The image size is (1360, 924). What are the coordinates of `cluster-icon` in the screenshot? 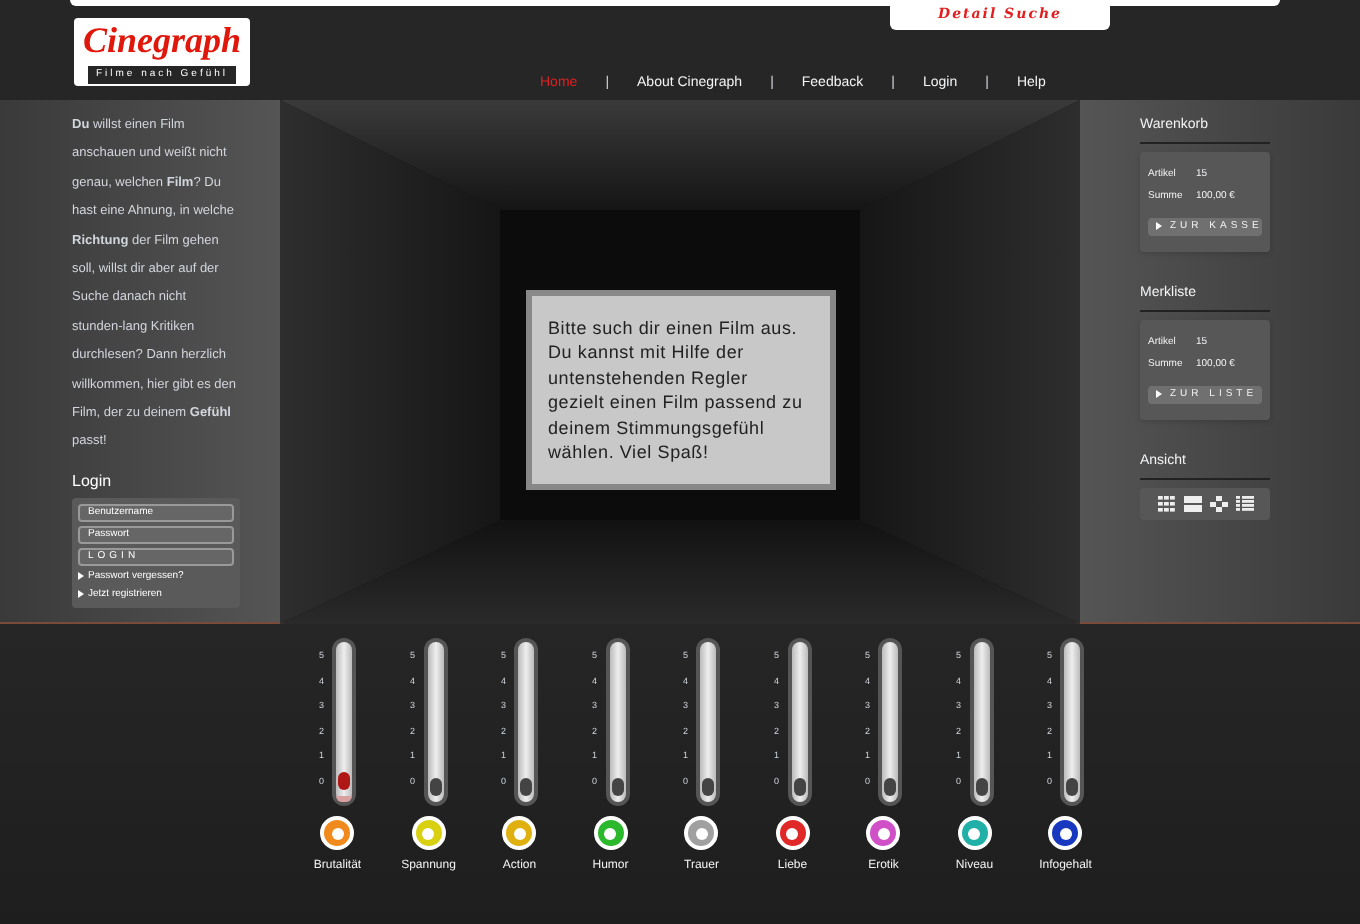 It's located at (1218, 503).